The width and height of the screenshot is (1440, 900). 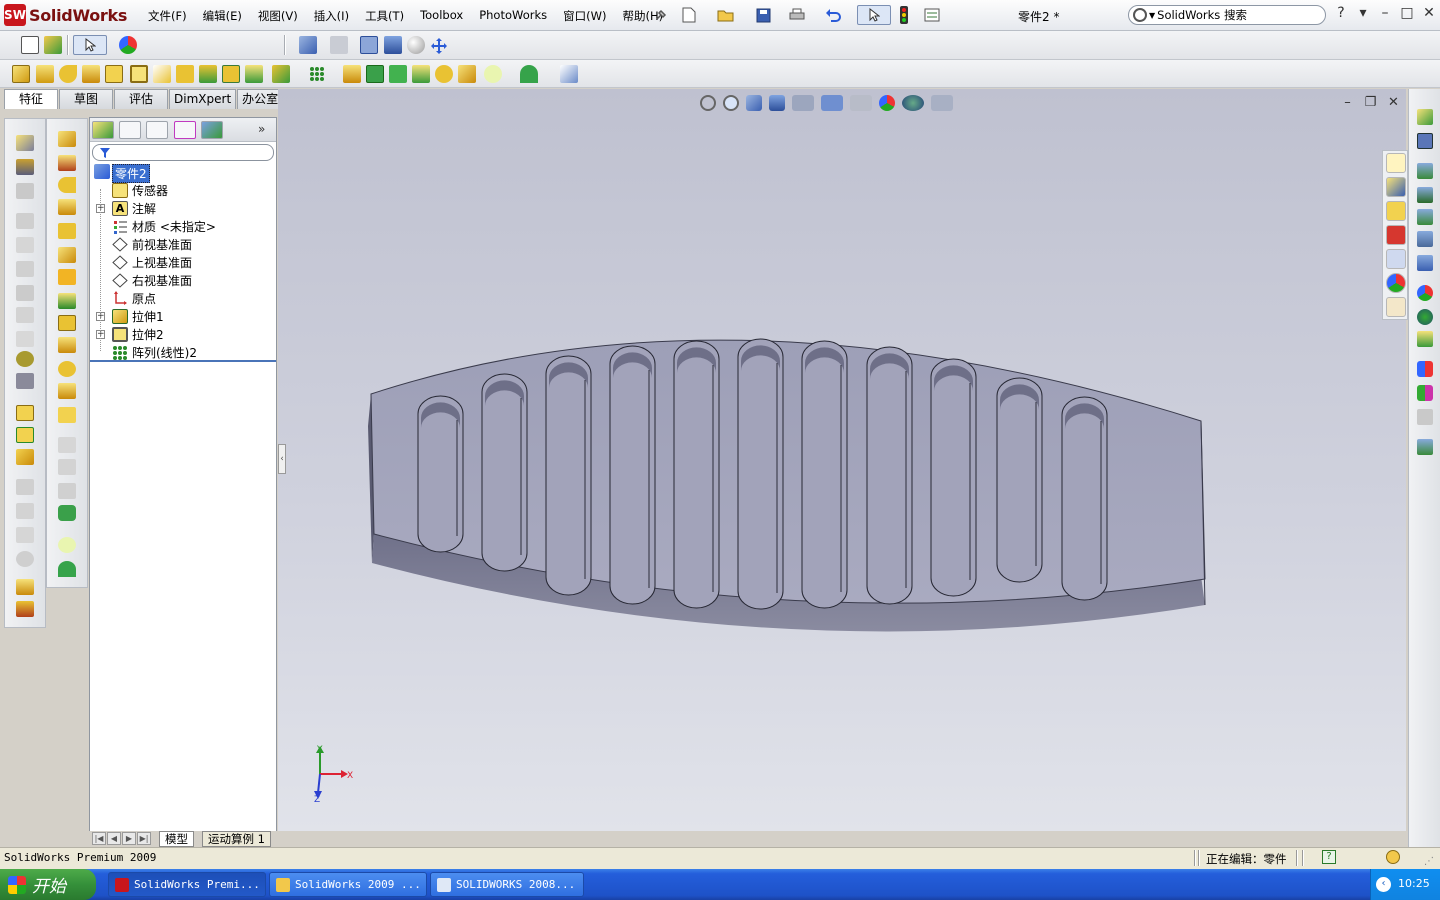 I want to click on decal-icon, so click(x=1425, y=317).